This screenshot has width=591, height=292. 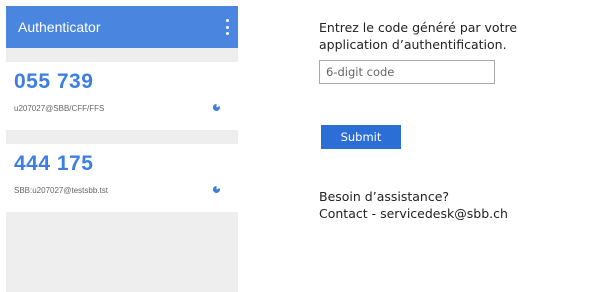 What do you see at coordinates (54, 163) in the screenshot?
I see `otp-code: 444 175` at bounding box center [54, 163].